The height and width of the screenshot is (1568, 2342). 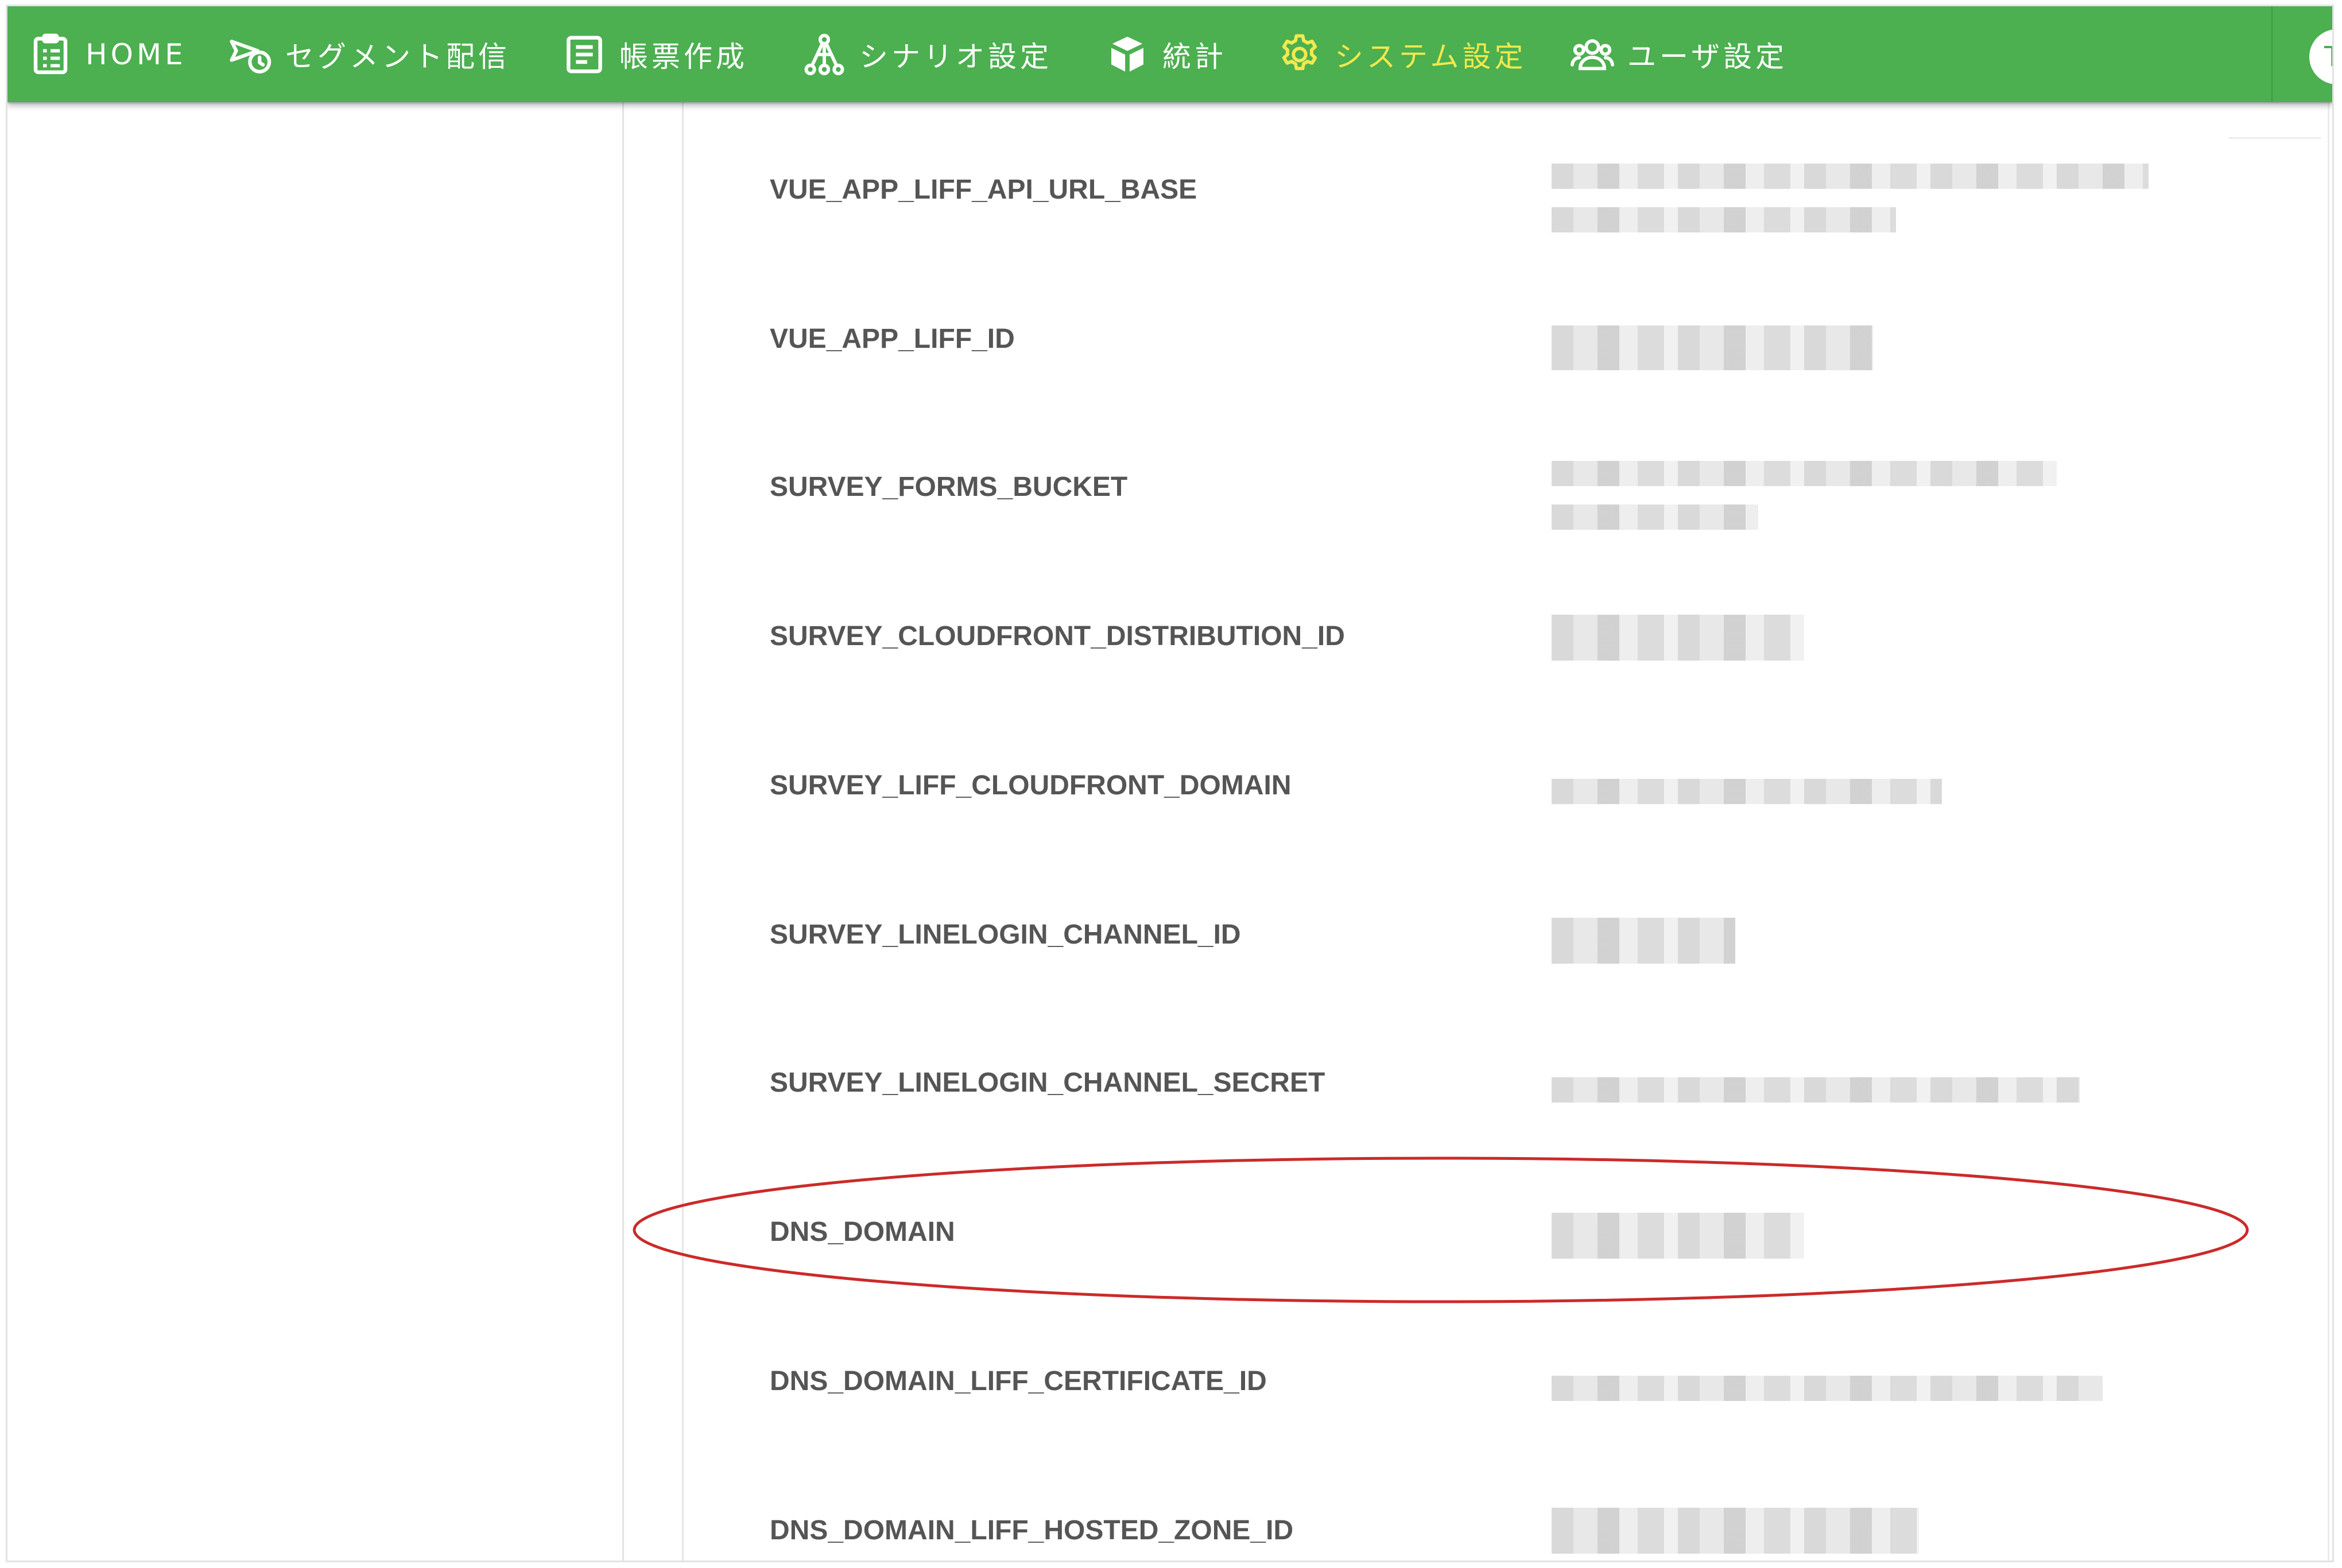 What do you see at coordinates (683, 56) in the screenshot?
I see `nav-form-creation-label: 帳票作成` at bounding box center [683, 56].